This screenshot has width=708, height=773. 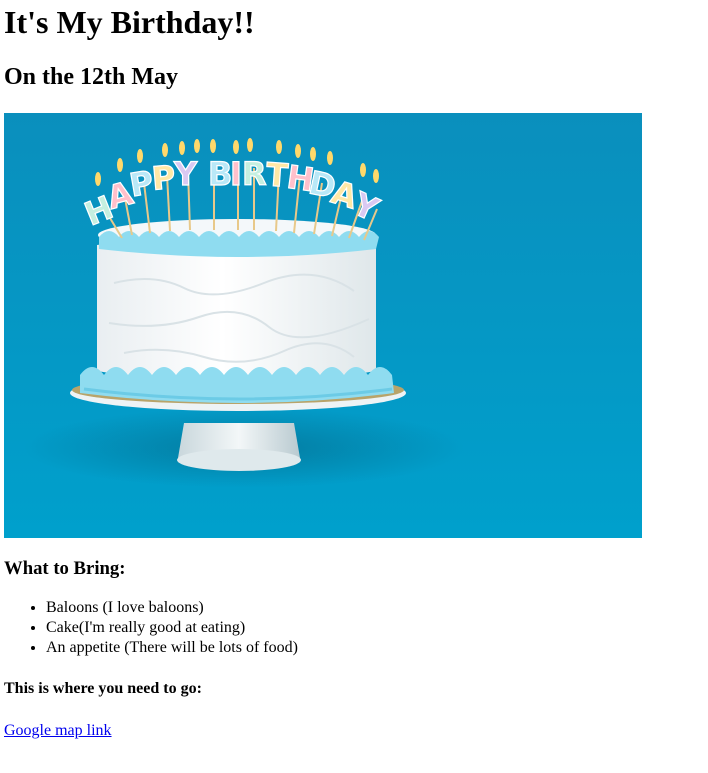 What do you see at coordinates (103, 688) in the screenshot?
I see `location-title: This is where you need to go:` at bounding box center [103, 688].